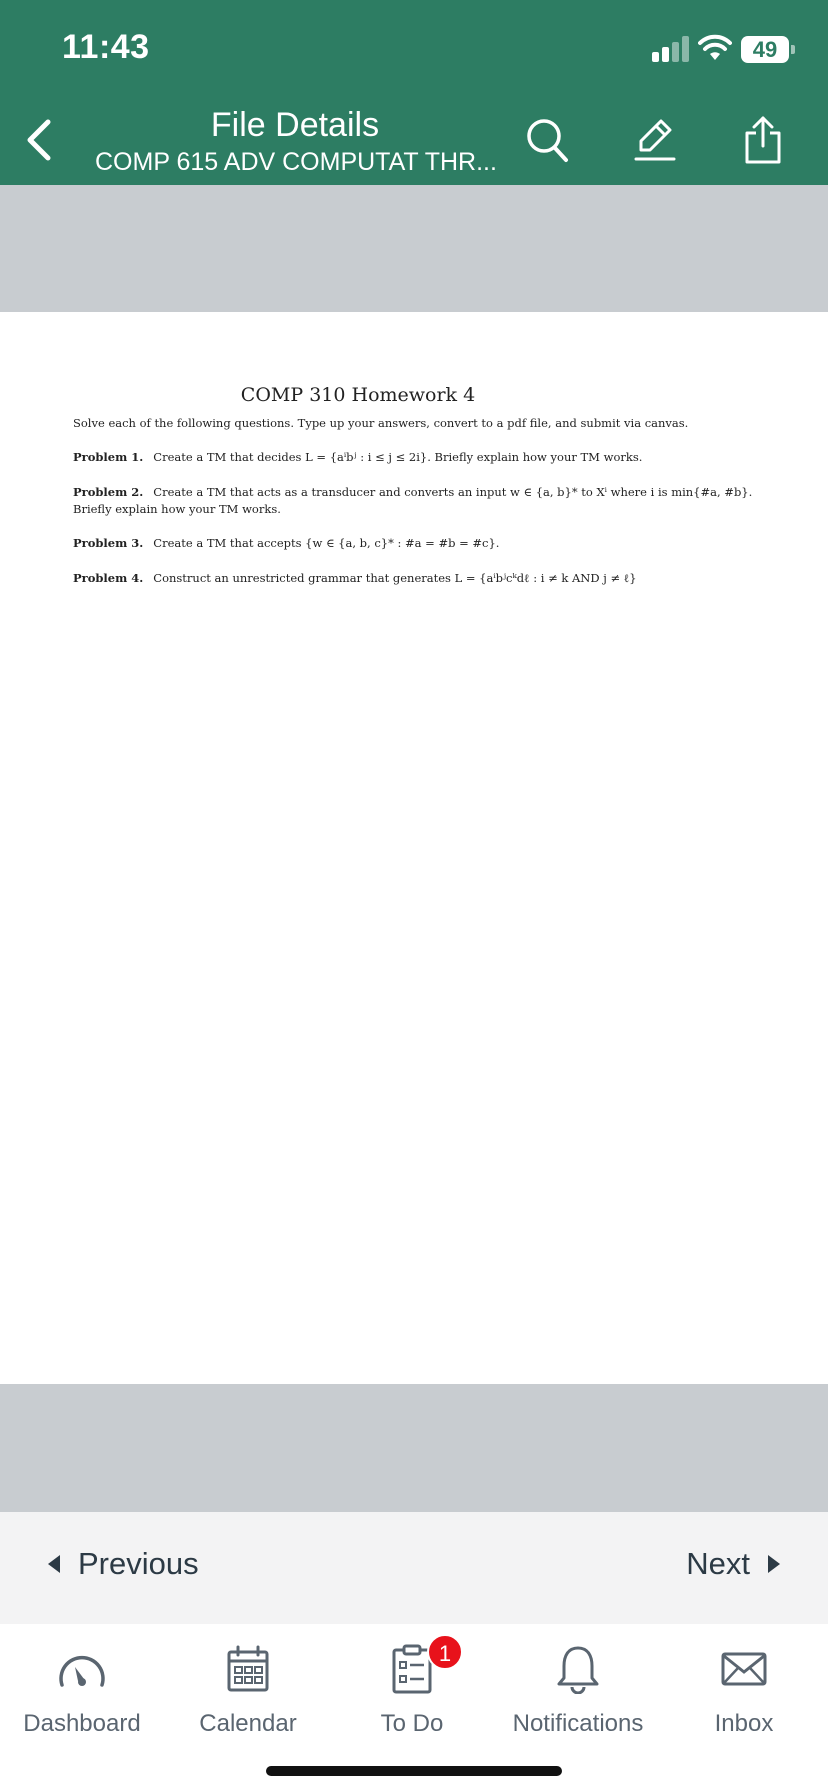  I want to click on battery-indicator: 49, so click(765, 49).